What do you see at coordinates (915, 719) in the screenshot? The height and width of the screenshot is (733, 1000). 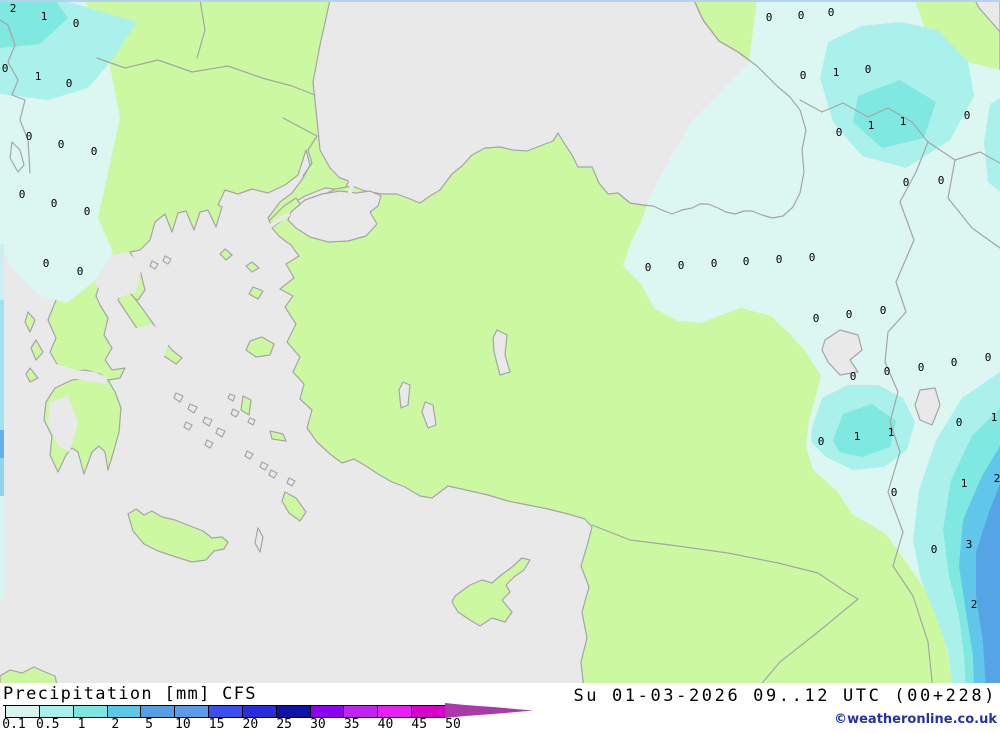 I see `copyright-link: ©weatheronline.co.uk` at bounding box center [915, 719].